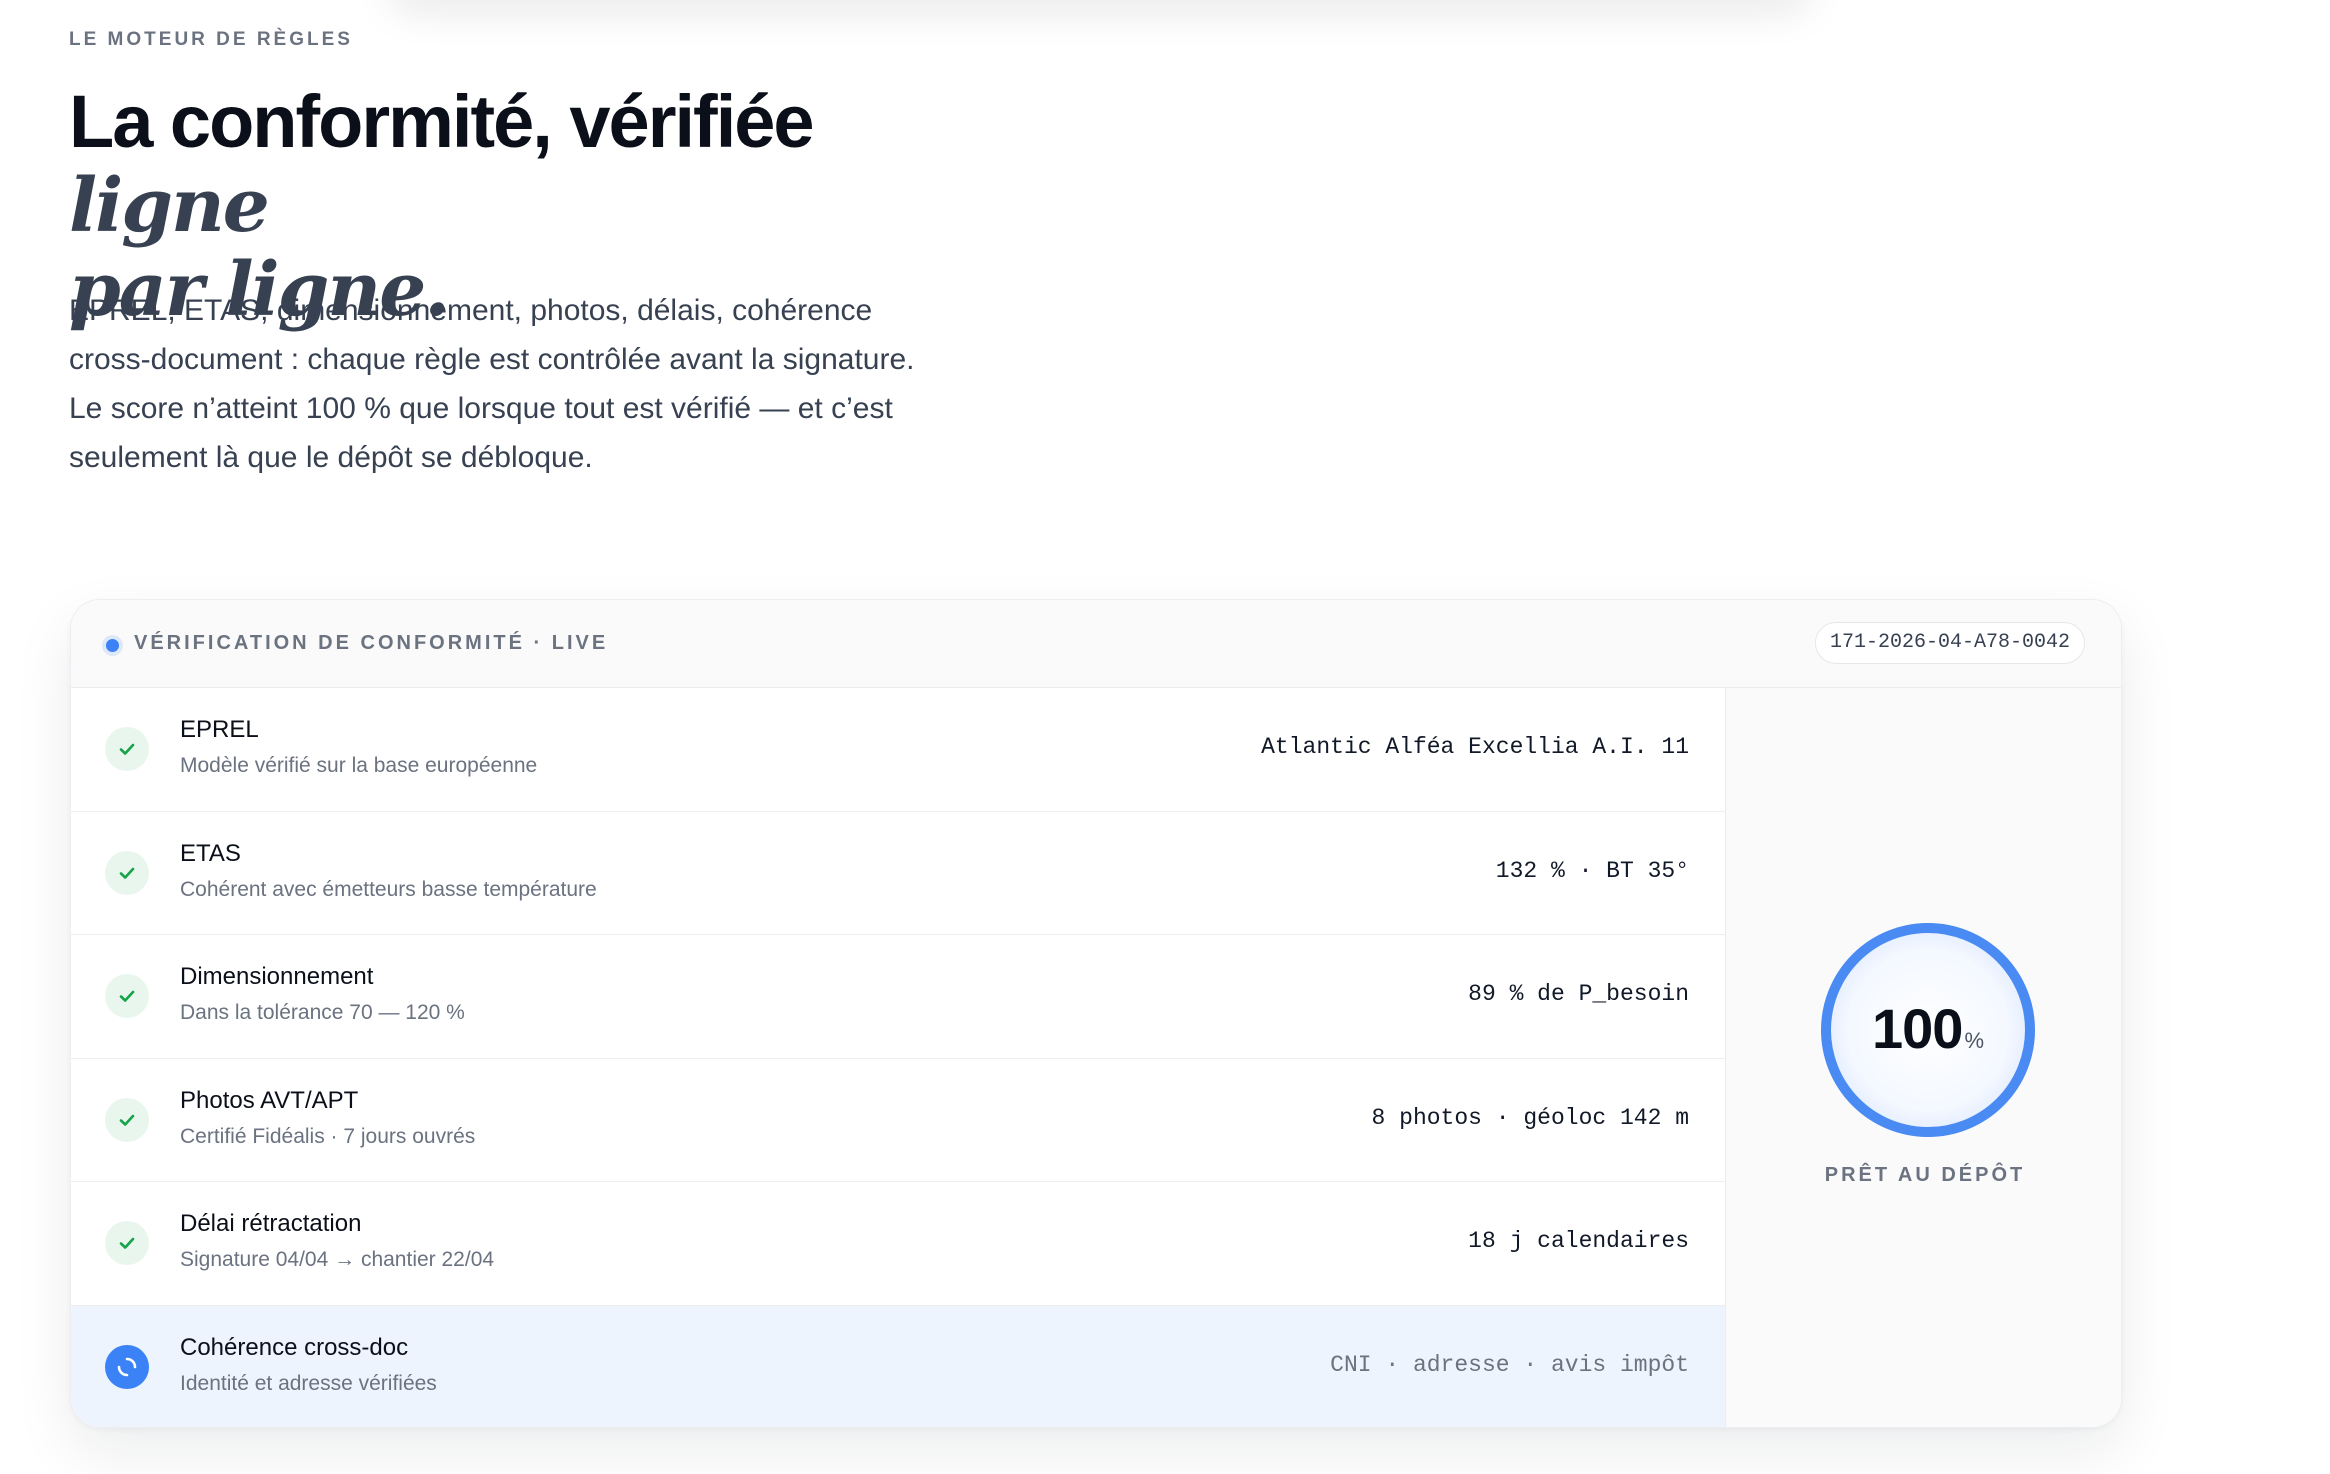  I want to click on live-dot-icon, so click(112, 645).